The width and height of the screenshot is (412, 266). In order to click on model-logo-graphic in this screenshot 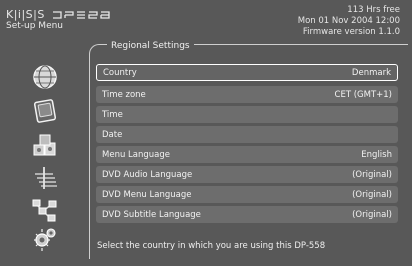, I will do `click(85, 15)`.